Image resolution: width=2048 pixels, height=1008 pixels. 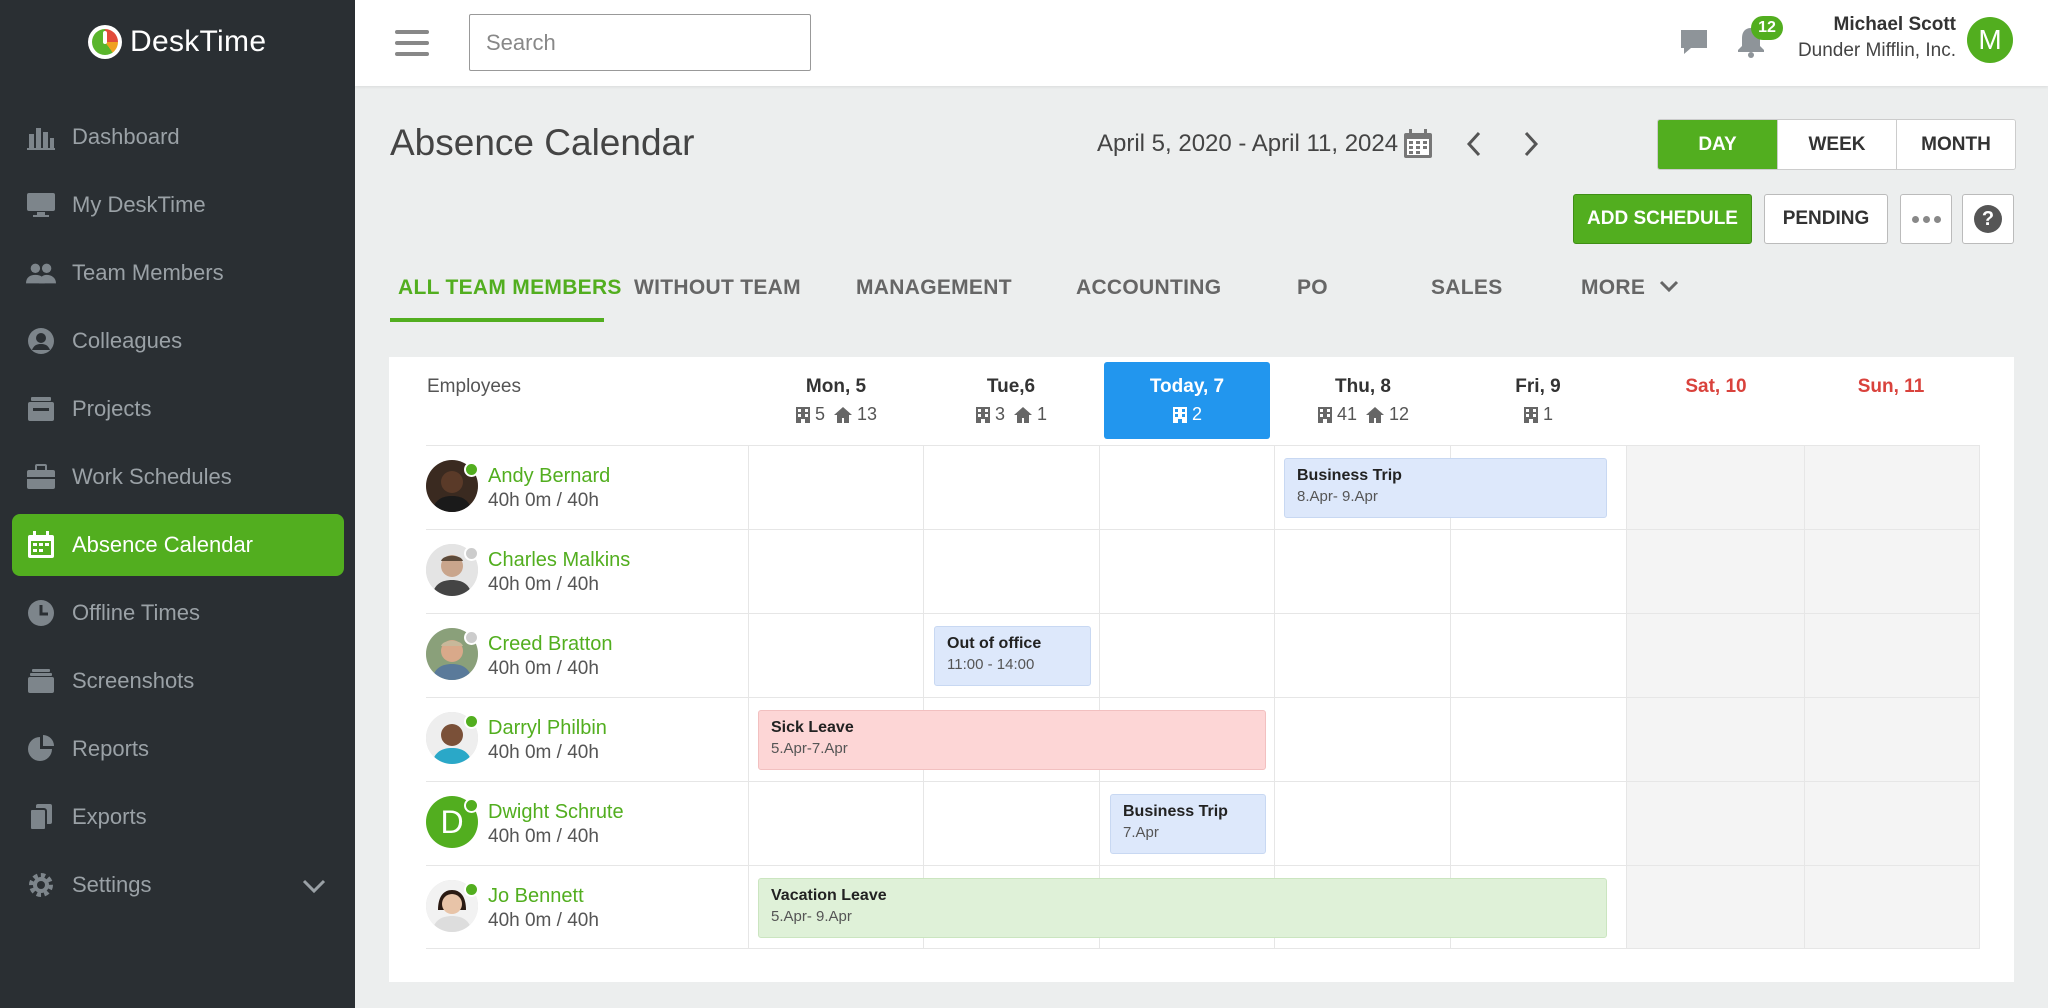 I want to click on brand-name: DeskTime, so click(x=198, y=41).